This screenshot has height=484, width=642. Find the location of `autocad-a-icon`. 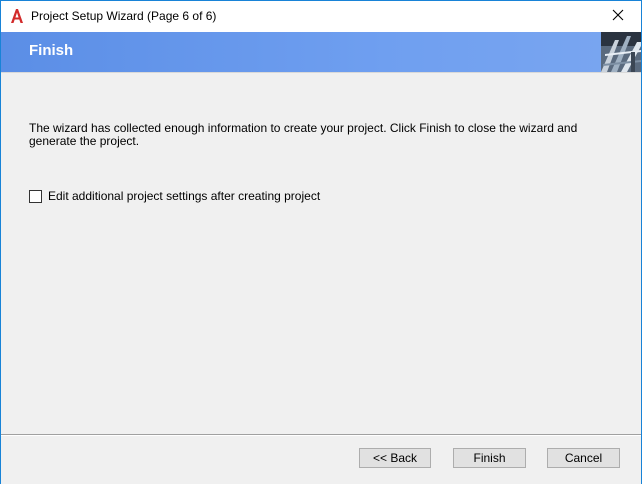

autocad-a-icon is located at coordinates (17, 16).